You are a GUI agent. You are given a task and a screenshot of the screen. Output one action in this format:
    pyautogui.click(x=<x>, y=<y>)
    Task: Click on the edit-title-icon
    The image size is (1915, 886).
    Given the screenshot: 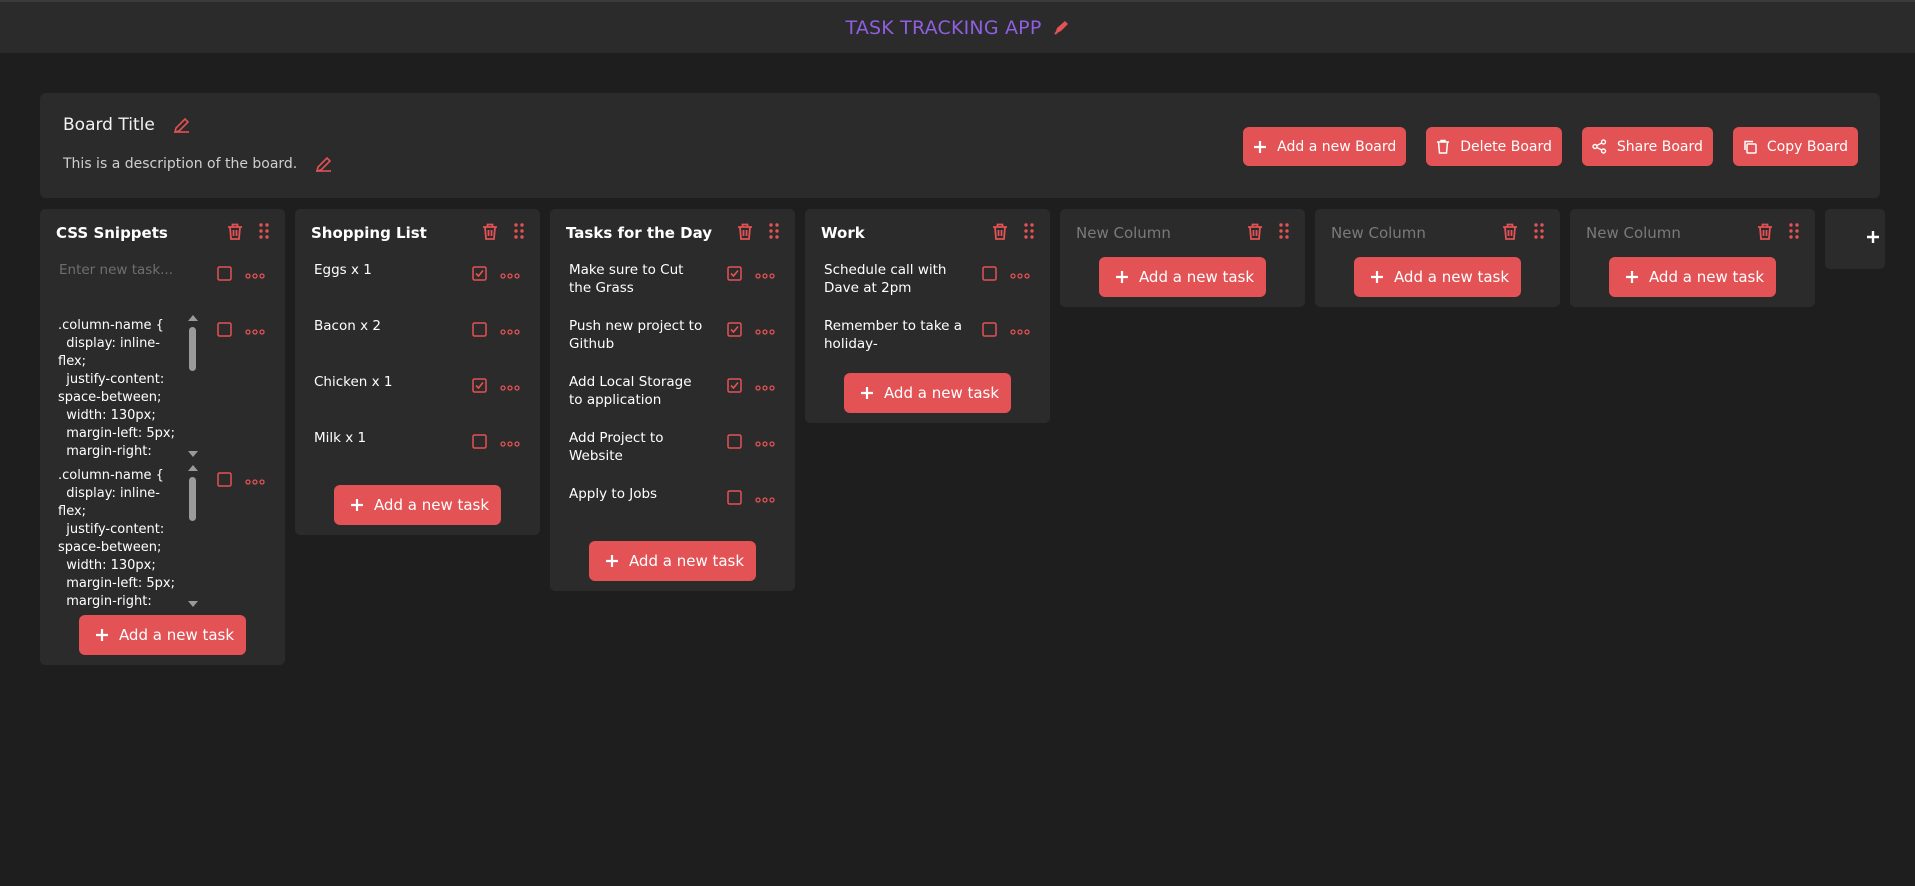 What is the action you would take?
    pyautogui.click(x=182, y=125)
    